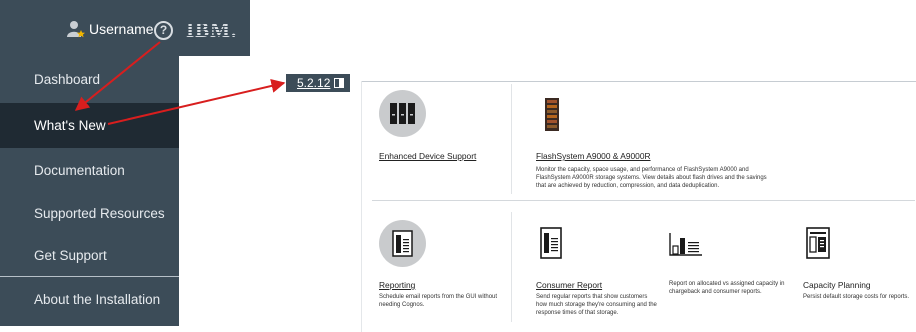 The image size is (916, 332). I want to click on menu-item-supported-resources: Supported Resources, so click(89, 213).